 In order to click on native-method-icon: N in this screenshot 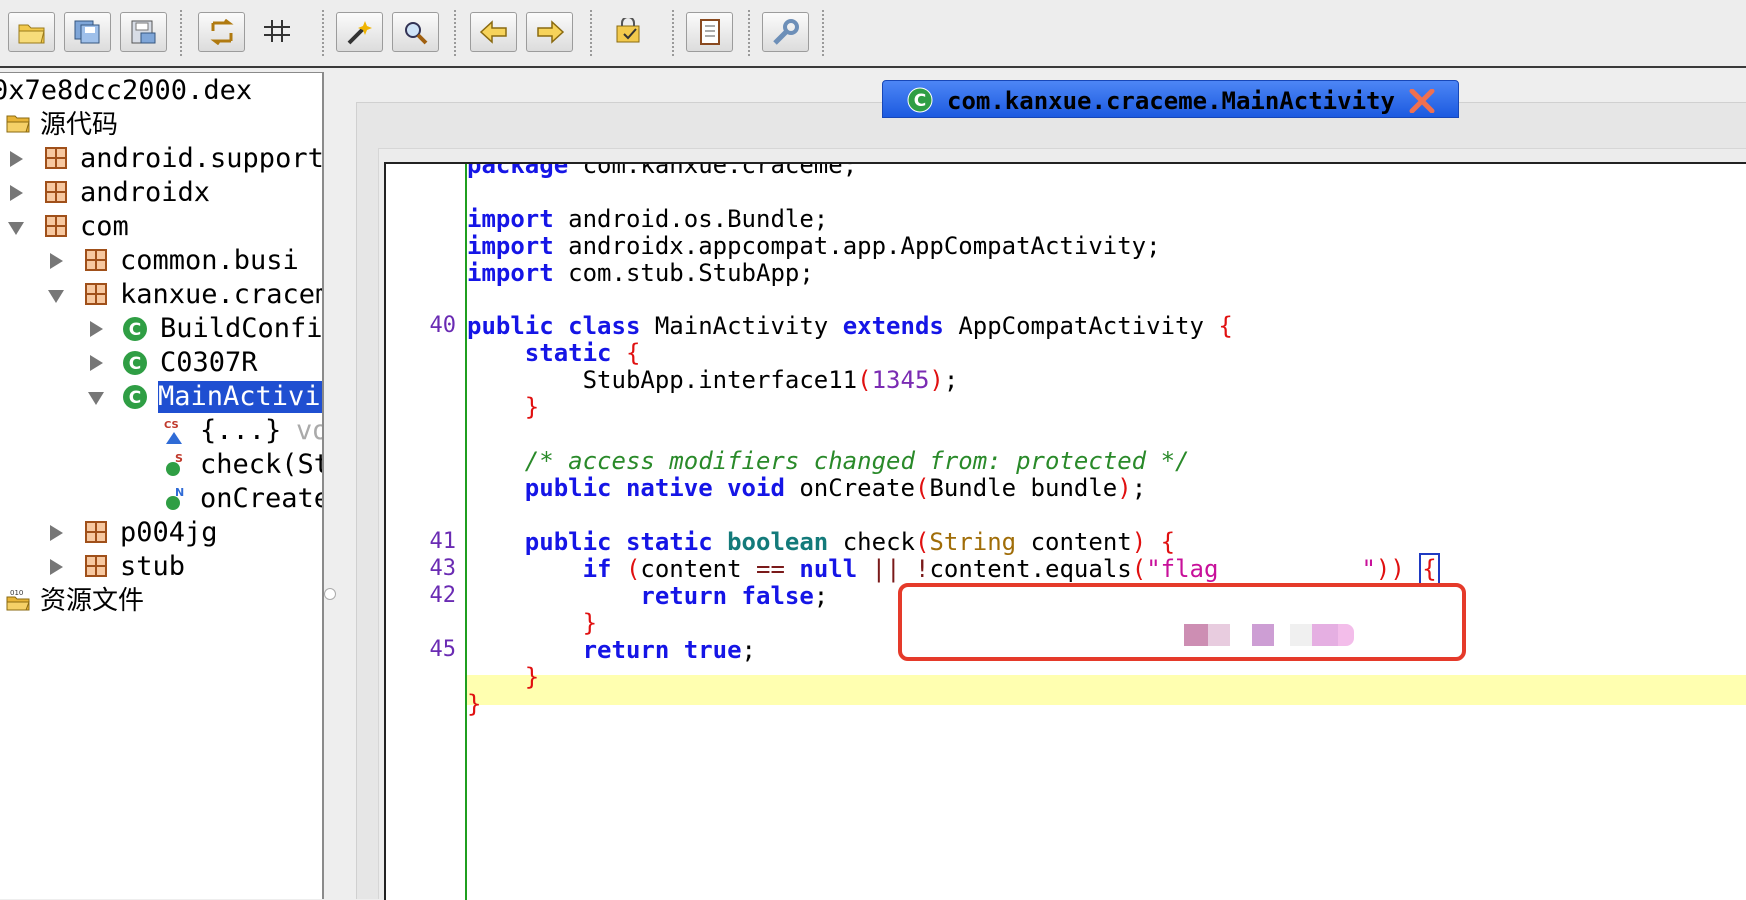, I will do `click(175, 498)`.